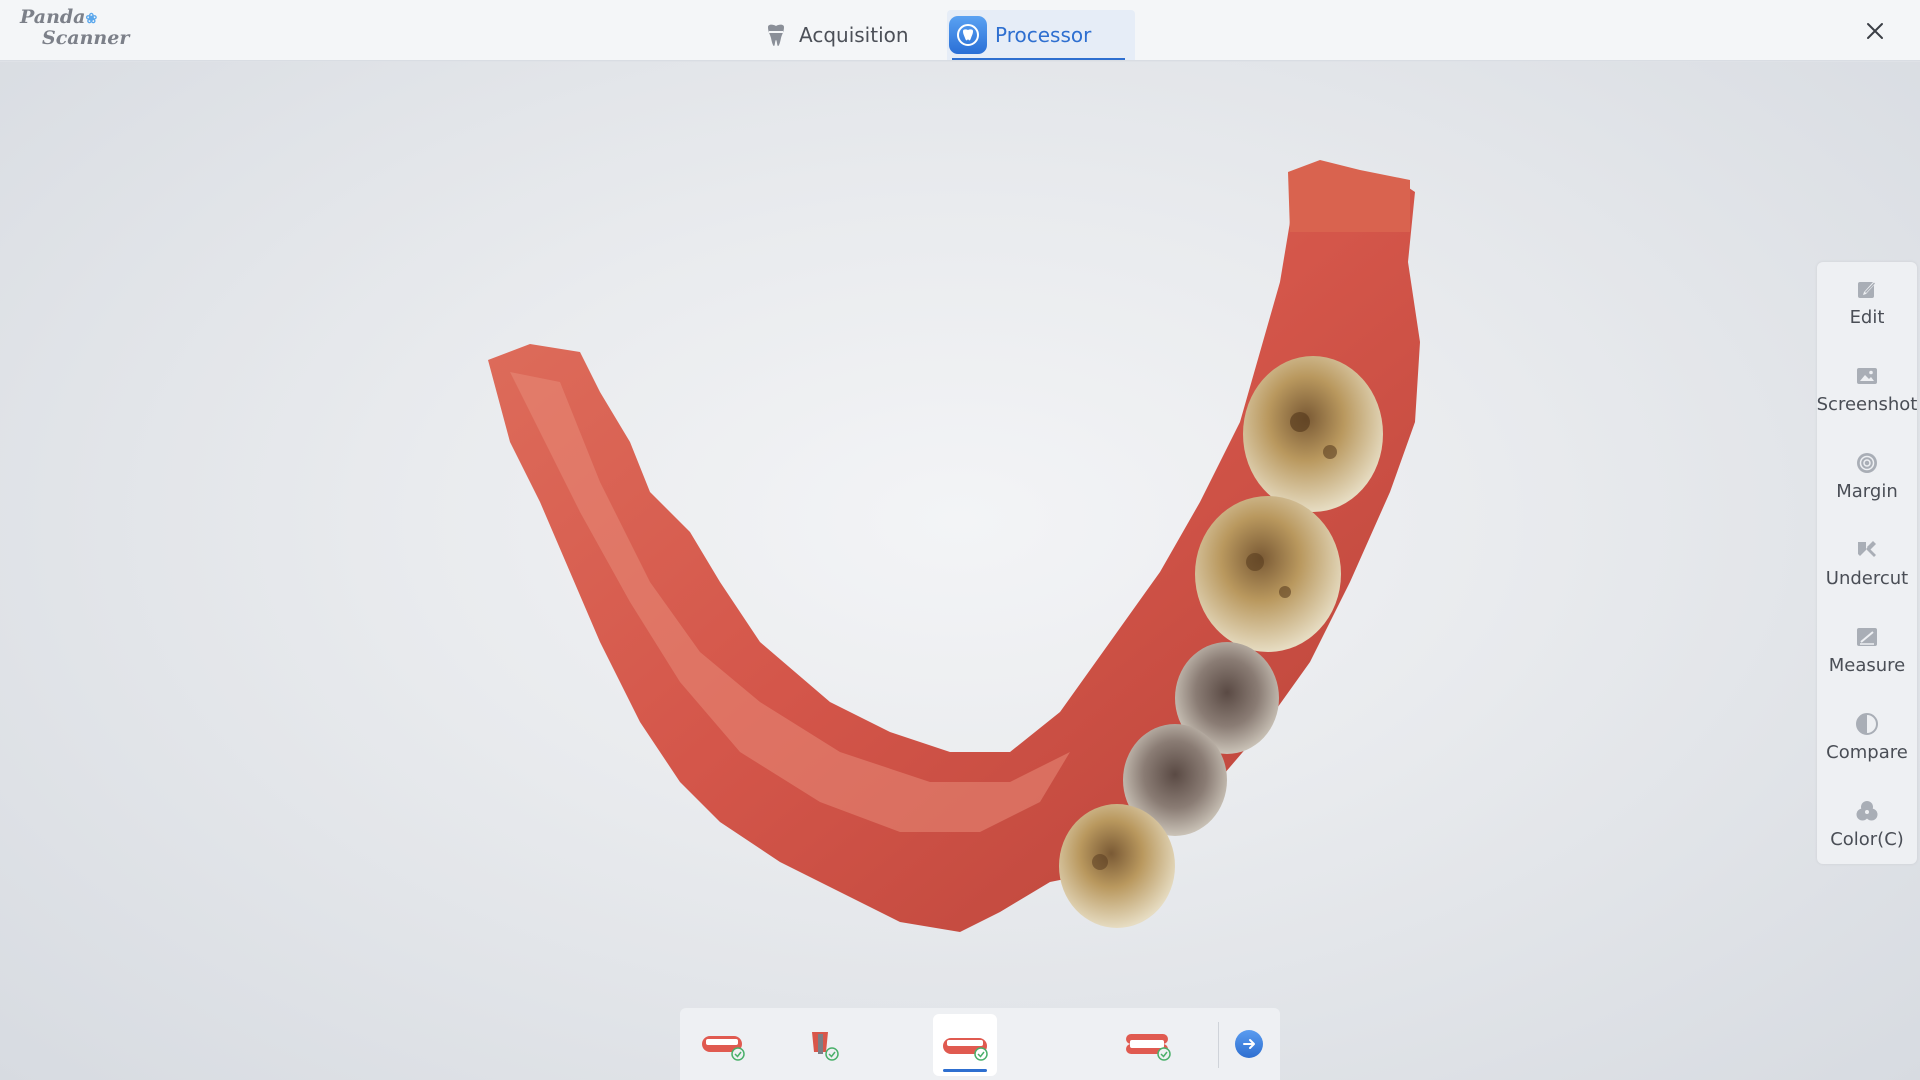 Image resolution: width=1920 pixels, height=1080 pixels. I want to click on lower-jaw-button, so click(965, 1045).